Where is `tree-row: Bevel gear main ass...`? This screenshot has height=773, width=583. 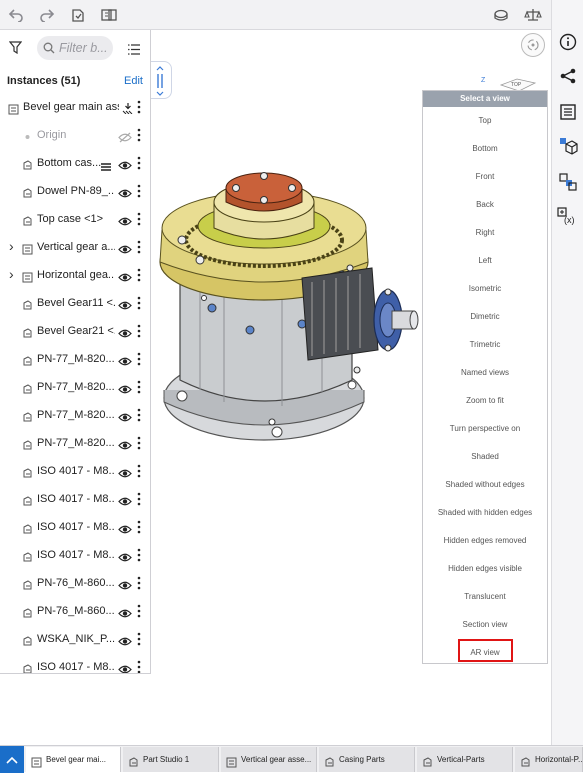 tree-row: Bevel gear main ass... is located at coordinates (75, 108).